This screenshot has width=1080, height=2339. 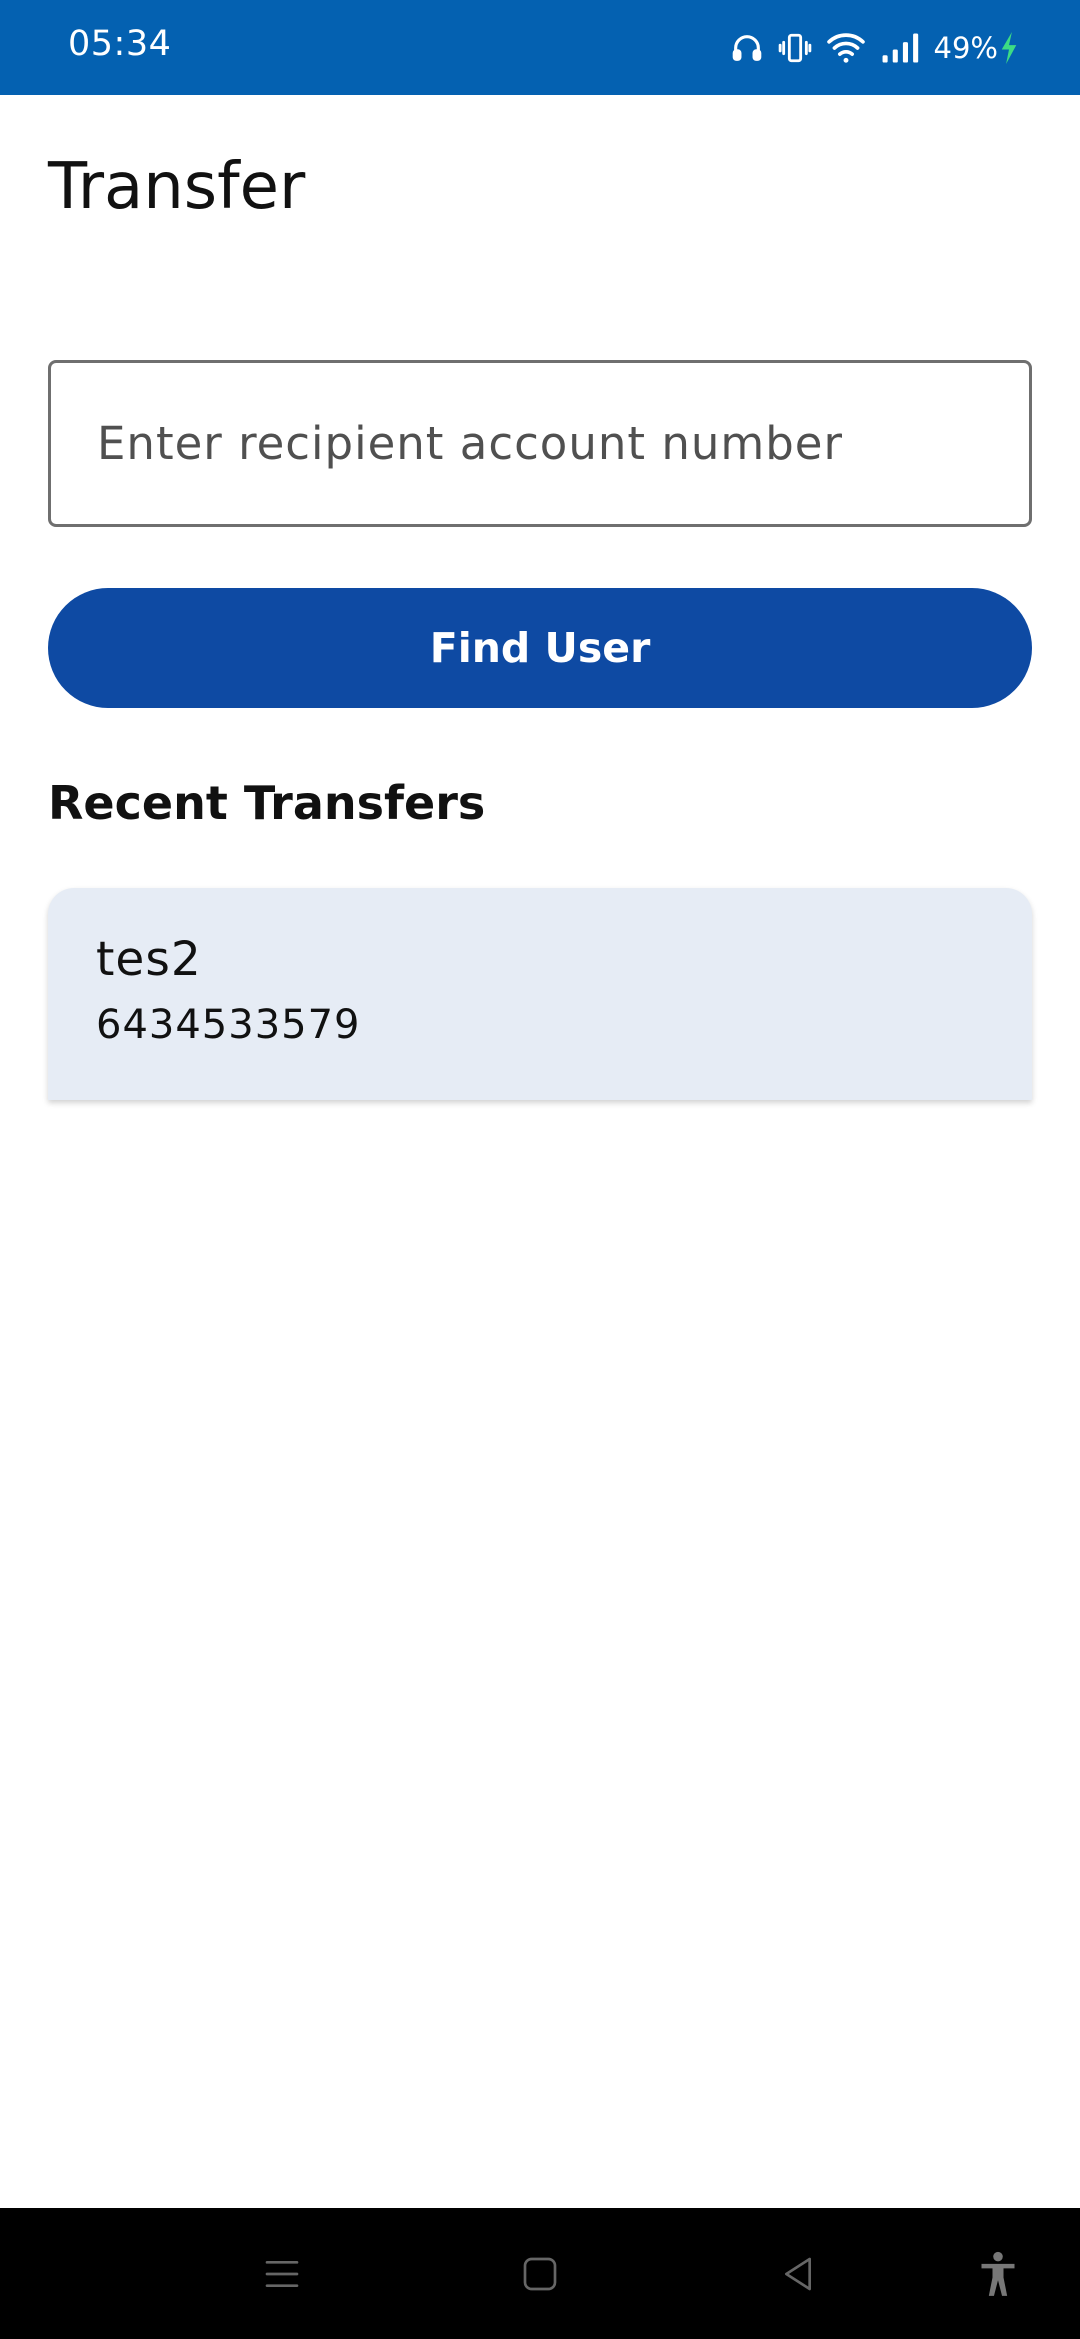 I want to click on signal-icon, so click(x=900, y=48).